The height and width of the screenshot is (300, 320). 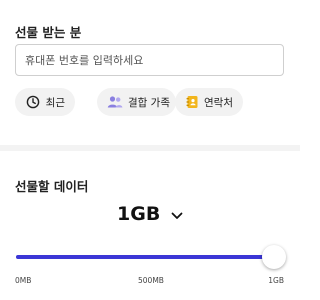 What do you see at coordinates (33, 102) in the screenshot?
I see `clock-icon` at bounding box center [33, 102].